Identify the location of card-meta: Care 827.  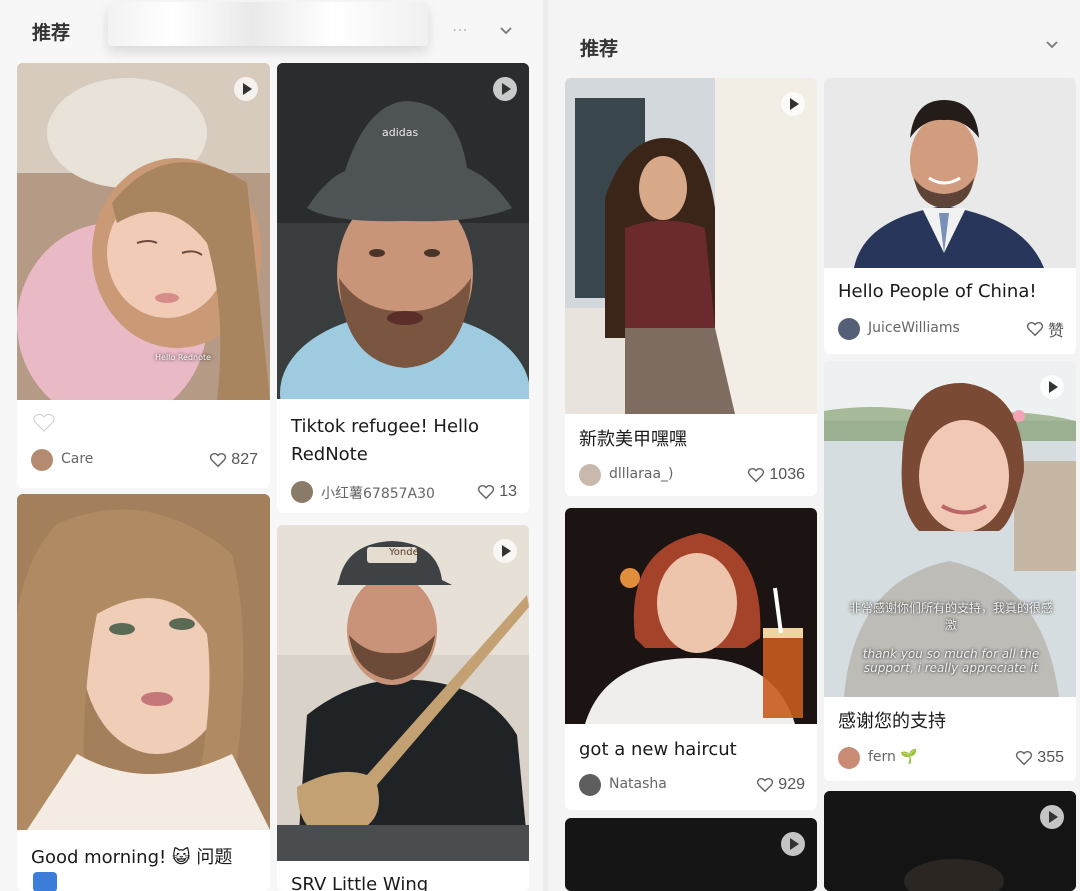
(144, 460).